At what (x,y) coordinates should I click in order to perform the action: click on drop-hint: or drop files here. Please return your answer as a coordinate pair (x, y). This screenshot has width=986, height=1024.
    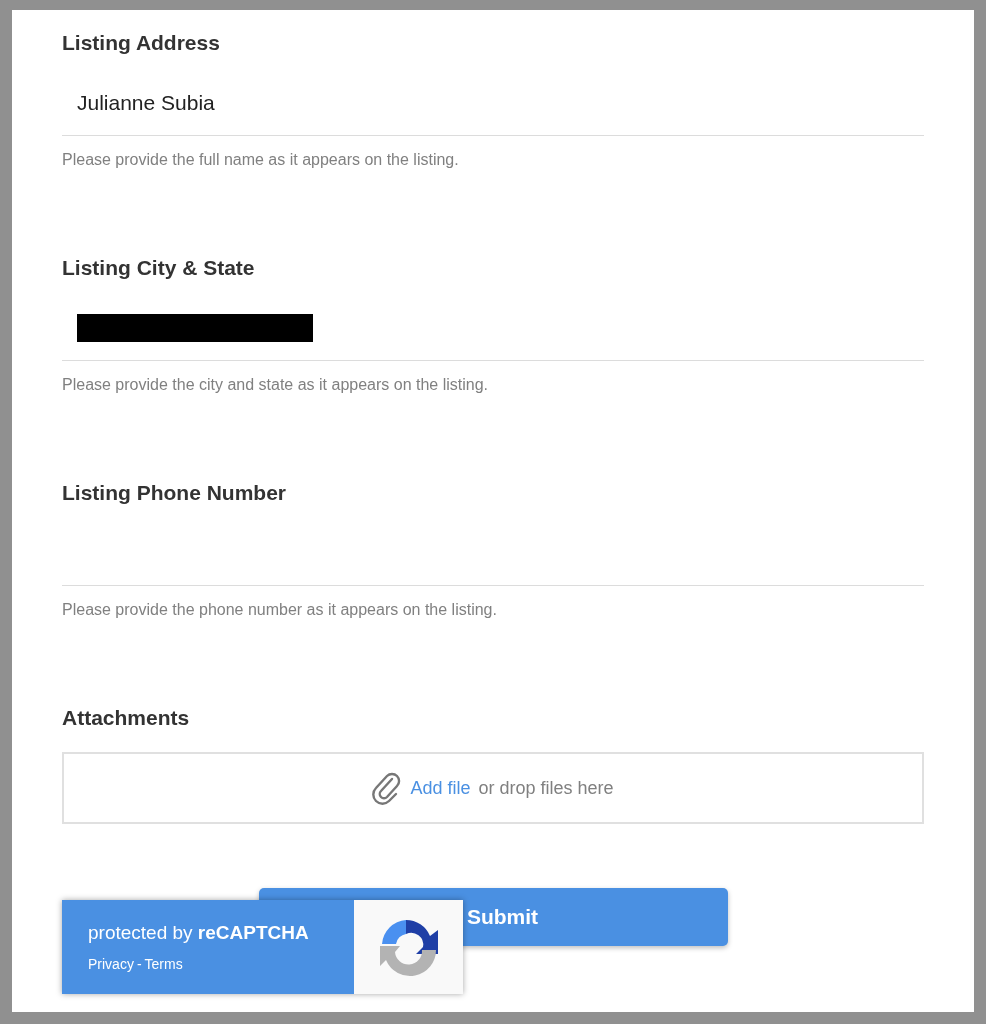
    Looking at the image, I should click on (546, 788).